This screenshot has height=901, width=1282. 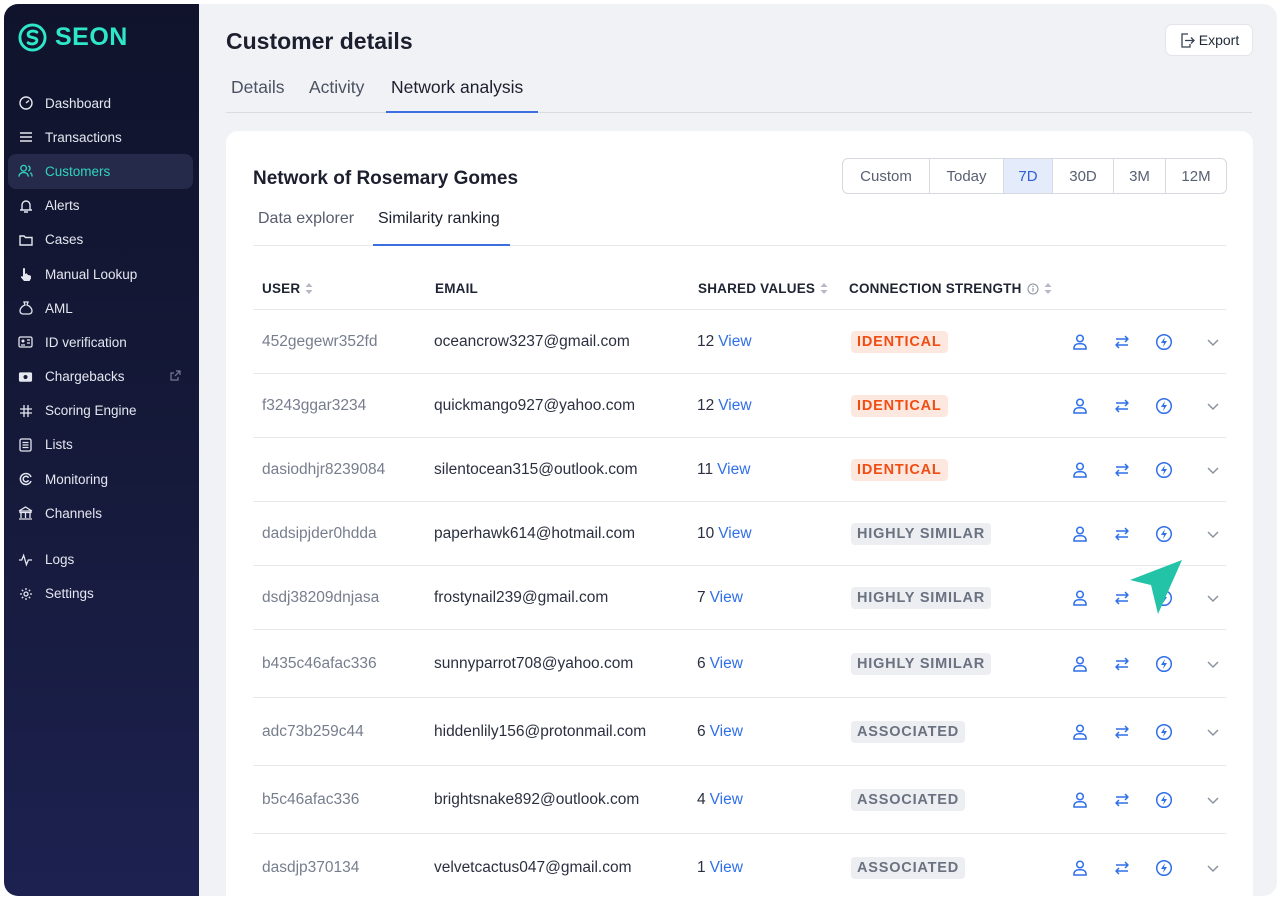 What do you see at coordinates (100, 103) in the screenshot?
I see `sidebar-item-dashboard: Dashboard` at bounding box center [100, 103].